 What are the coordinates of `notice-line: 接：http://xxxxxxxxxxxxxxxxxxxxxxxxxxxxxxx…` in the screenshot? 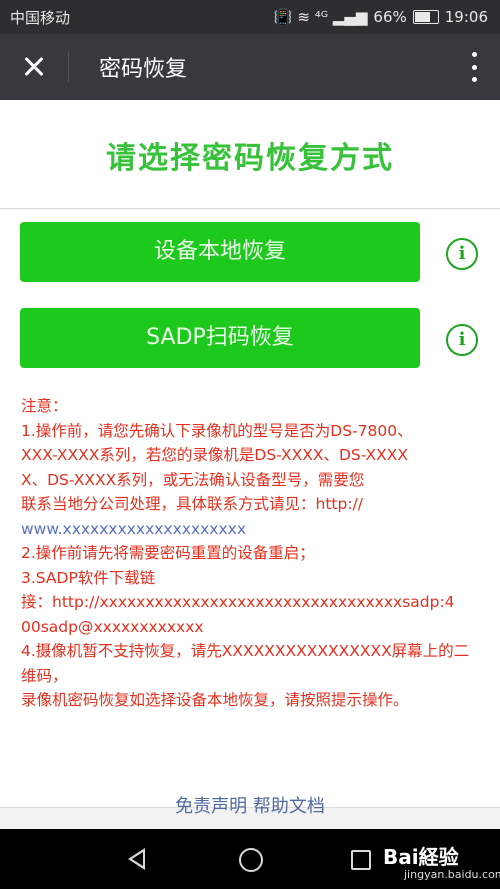 It's located at (238, 602).